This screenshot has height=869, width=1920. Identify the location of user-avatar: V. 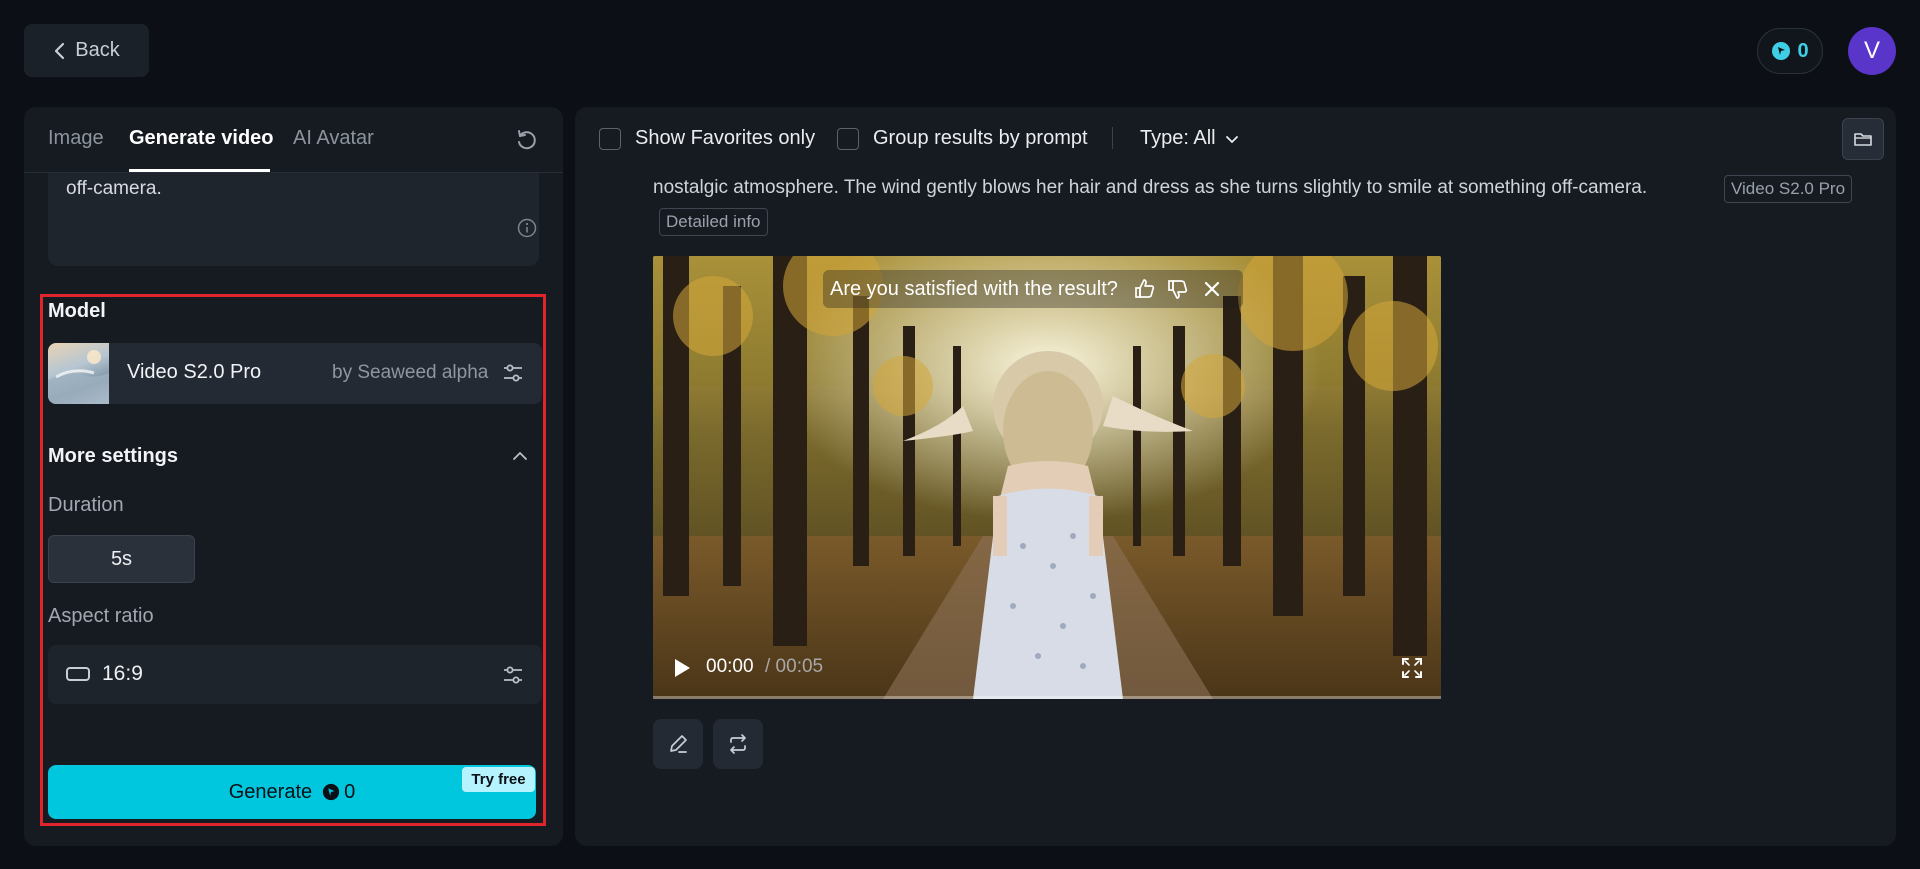
(1872, 51).